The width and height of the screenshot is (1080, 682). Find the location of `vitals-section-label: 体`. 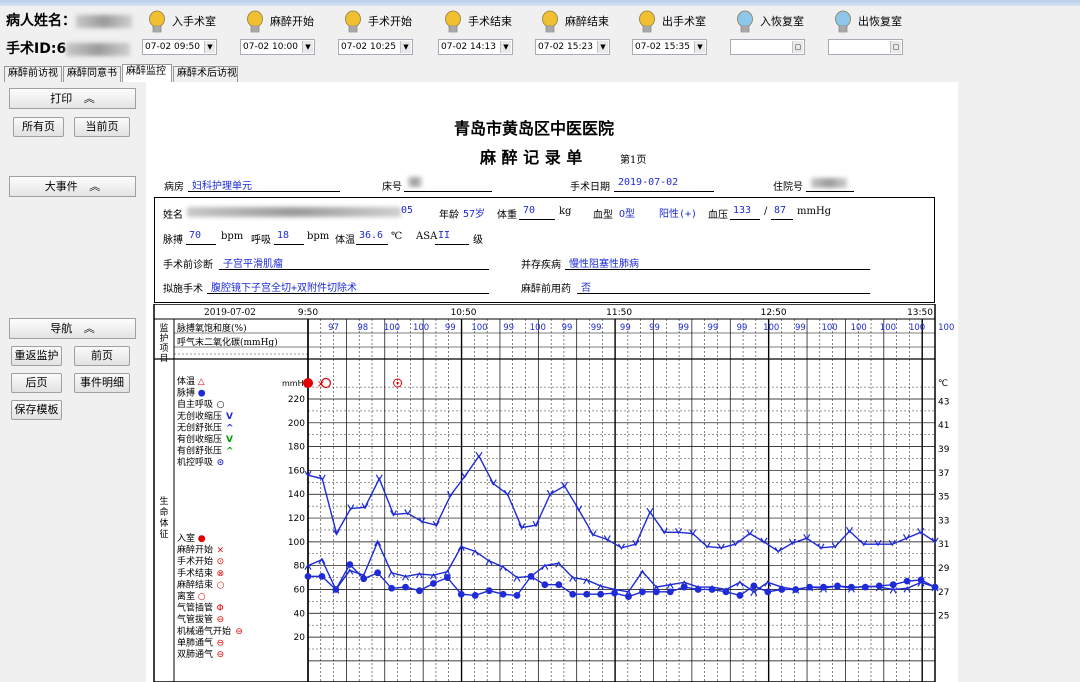

vitals-section-label: 体 is located at coordinates (163, 523).